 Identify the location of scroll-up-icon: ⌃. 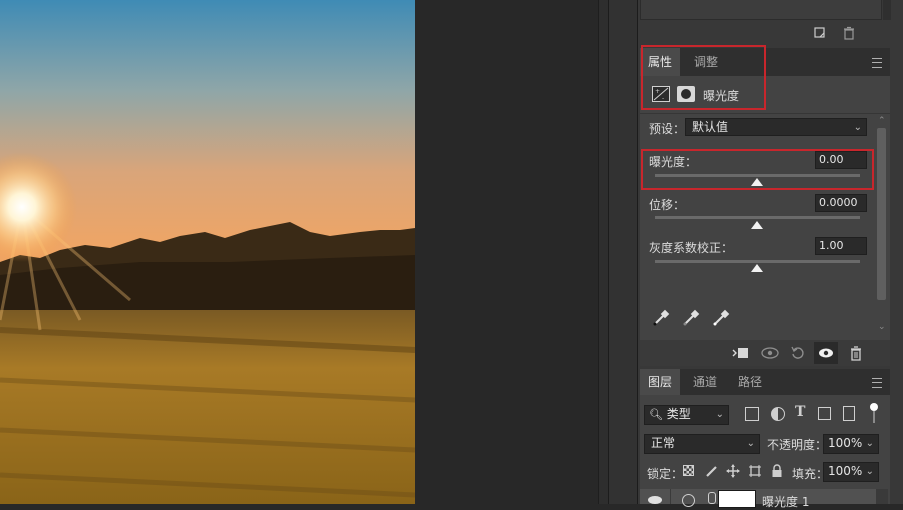
(882, 121).